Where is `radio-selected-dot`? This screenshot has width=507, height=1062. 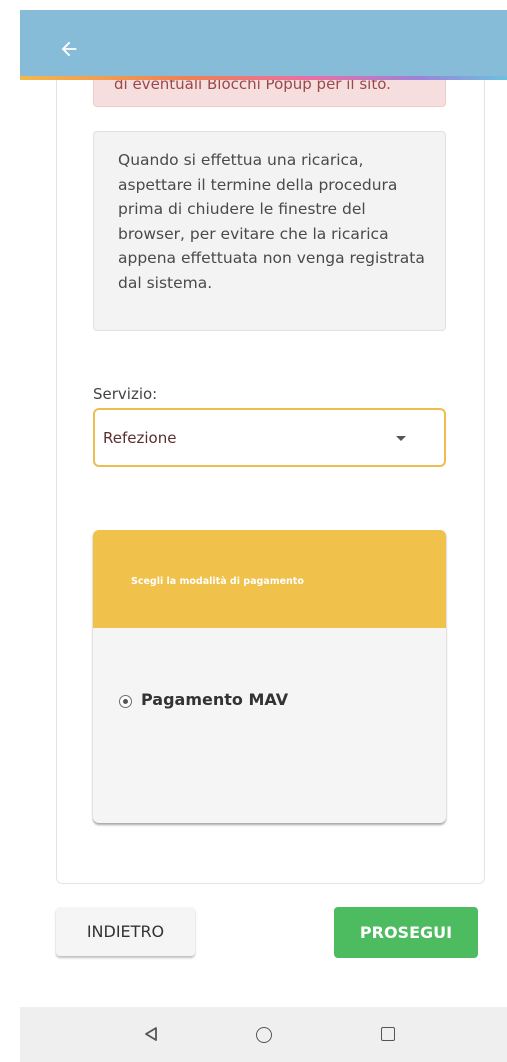 radio-selected-dot is located at coordinates (125, 701).